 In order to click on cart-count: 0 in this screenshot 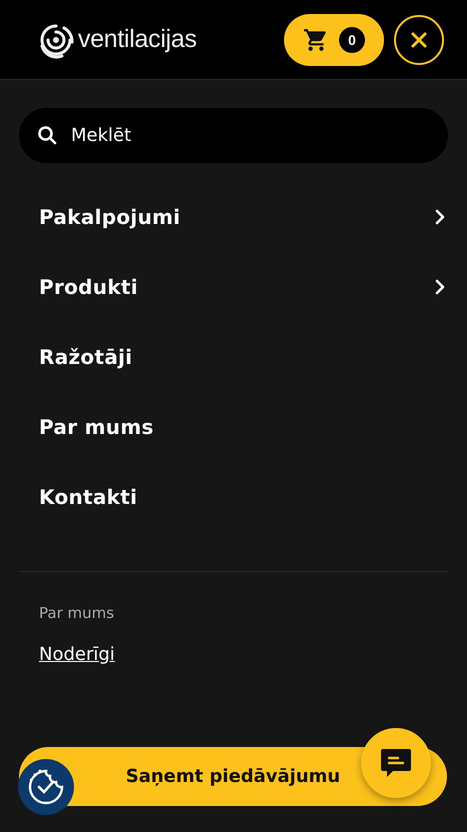, I will do `click(352, 39)`.